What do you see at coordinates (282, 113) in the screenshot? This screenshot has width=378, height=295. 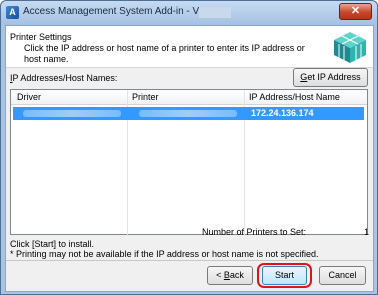 I see `ip-address-cell: 172.24.136.174` at bounding box center [282, 113].